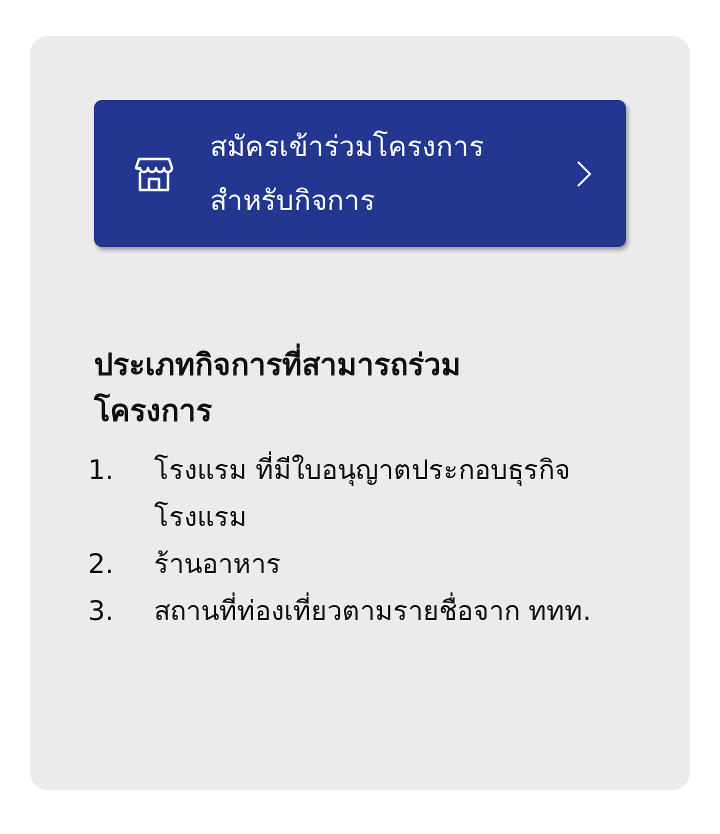 Image resolution: width=720 pixels, height=834 pixels. I want to click on list-number: 1., so click(101, 471).